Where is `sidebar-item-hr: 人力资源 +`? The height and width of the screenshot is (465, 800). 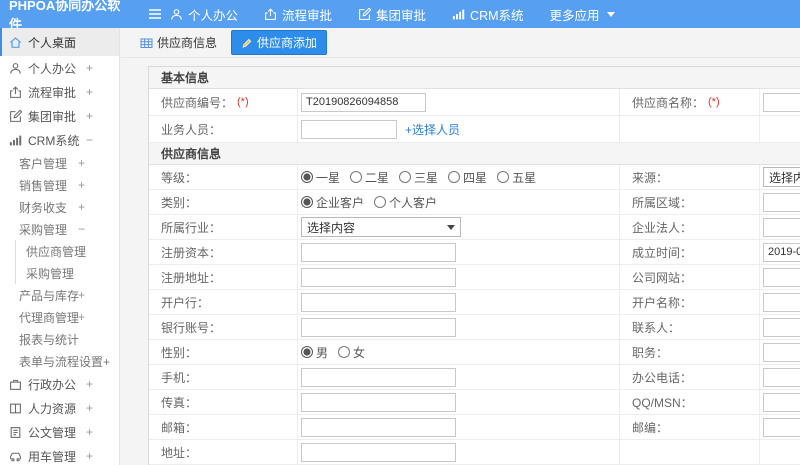
sidebar-item-hr: 人力资源 + is located at coordinates (59, 408).